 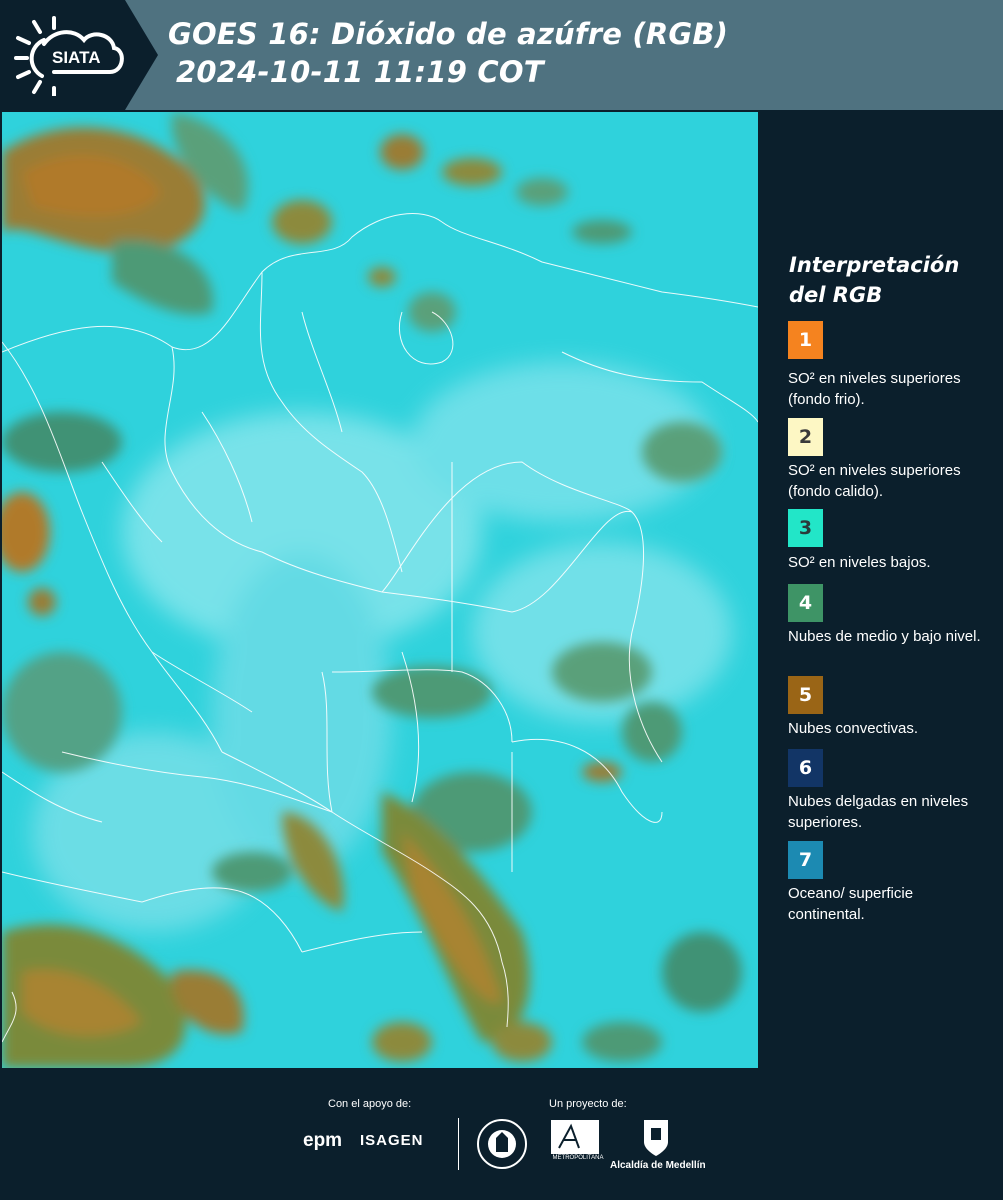 I want to click on siata-logo-text: SIATA, so click(x=76, y=57).